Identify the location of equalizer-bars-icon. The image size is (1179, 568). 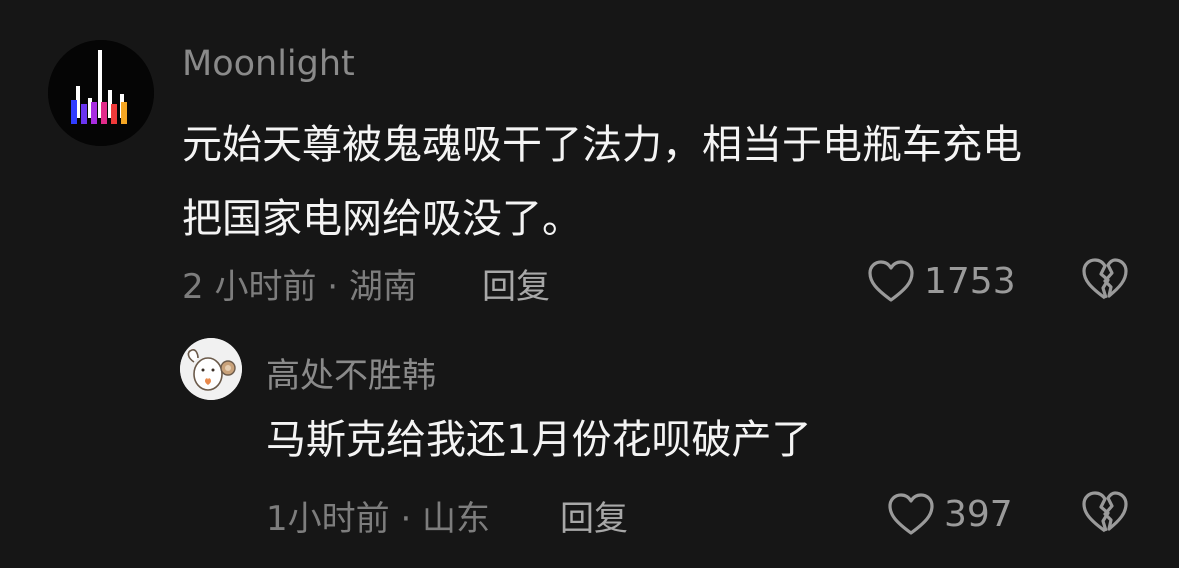
(101, 93).